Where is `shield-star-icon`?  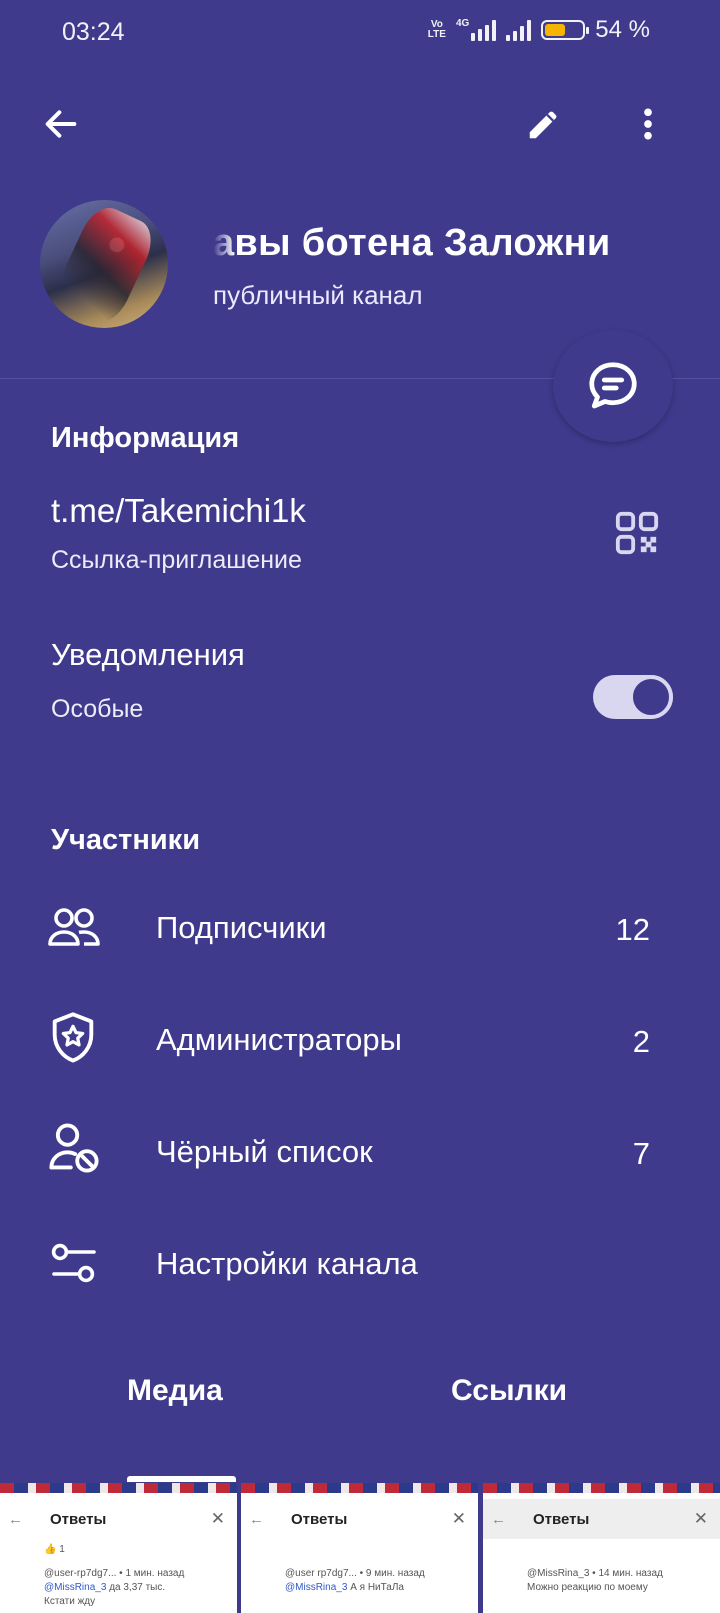 shield-star-icon is located at coordinates (73, 1037).